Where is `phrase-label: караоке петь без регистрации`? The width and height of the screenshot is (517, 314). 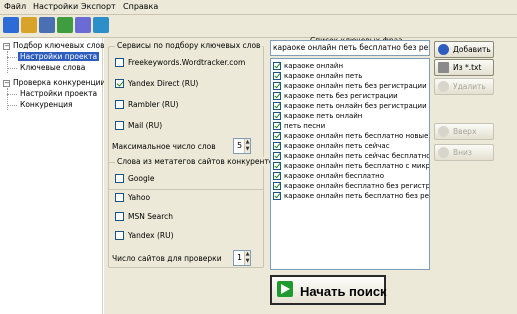 phrase-label: караоке петь без регистрации is located at coordinates (341, 96).